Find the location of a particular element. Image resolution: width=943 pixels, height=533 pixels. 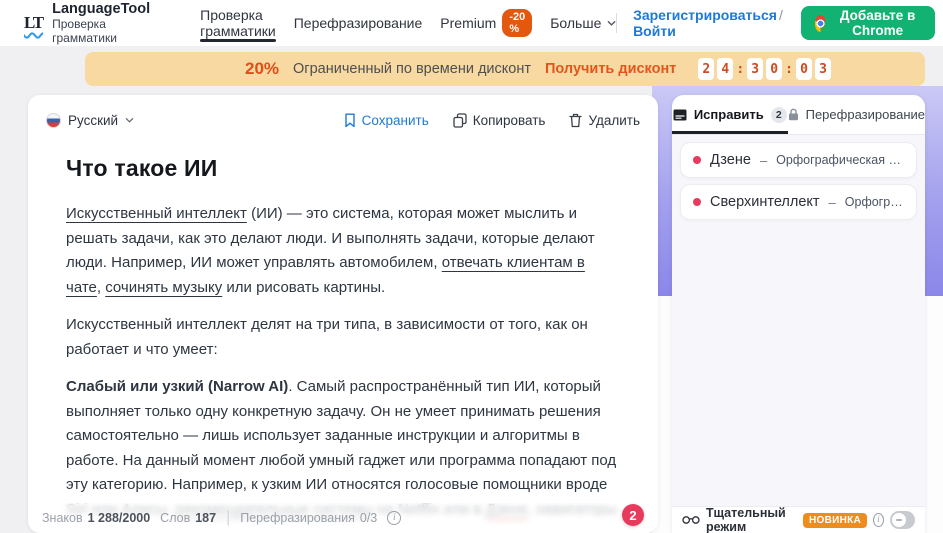

language-selector: Русский is located at coordinates (90, 120).